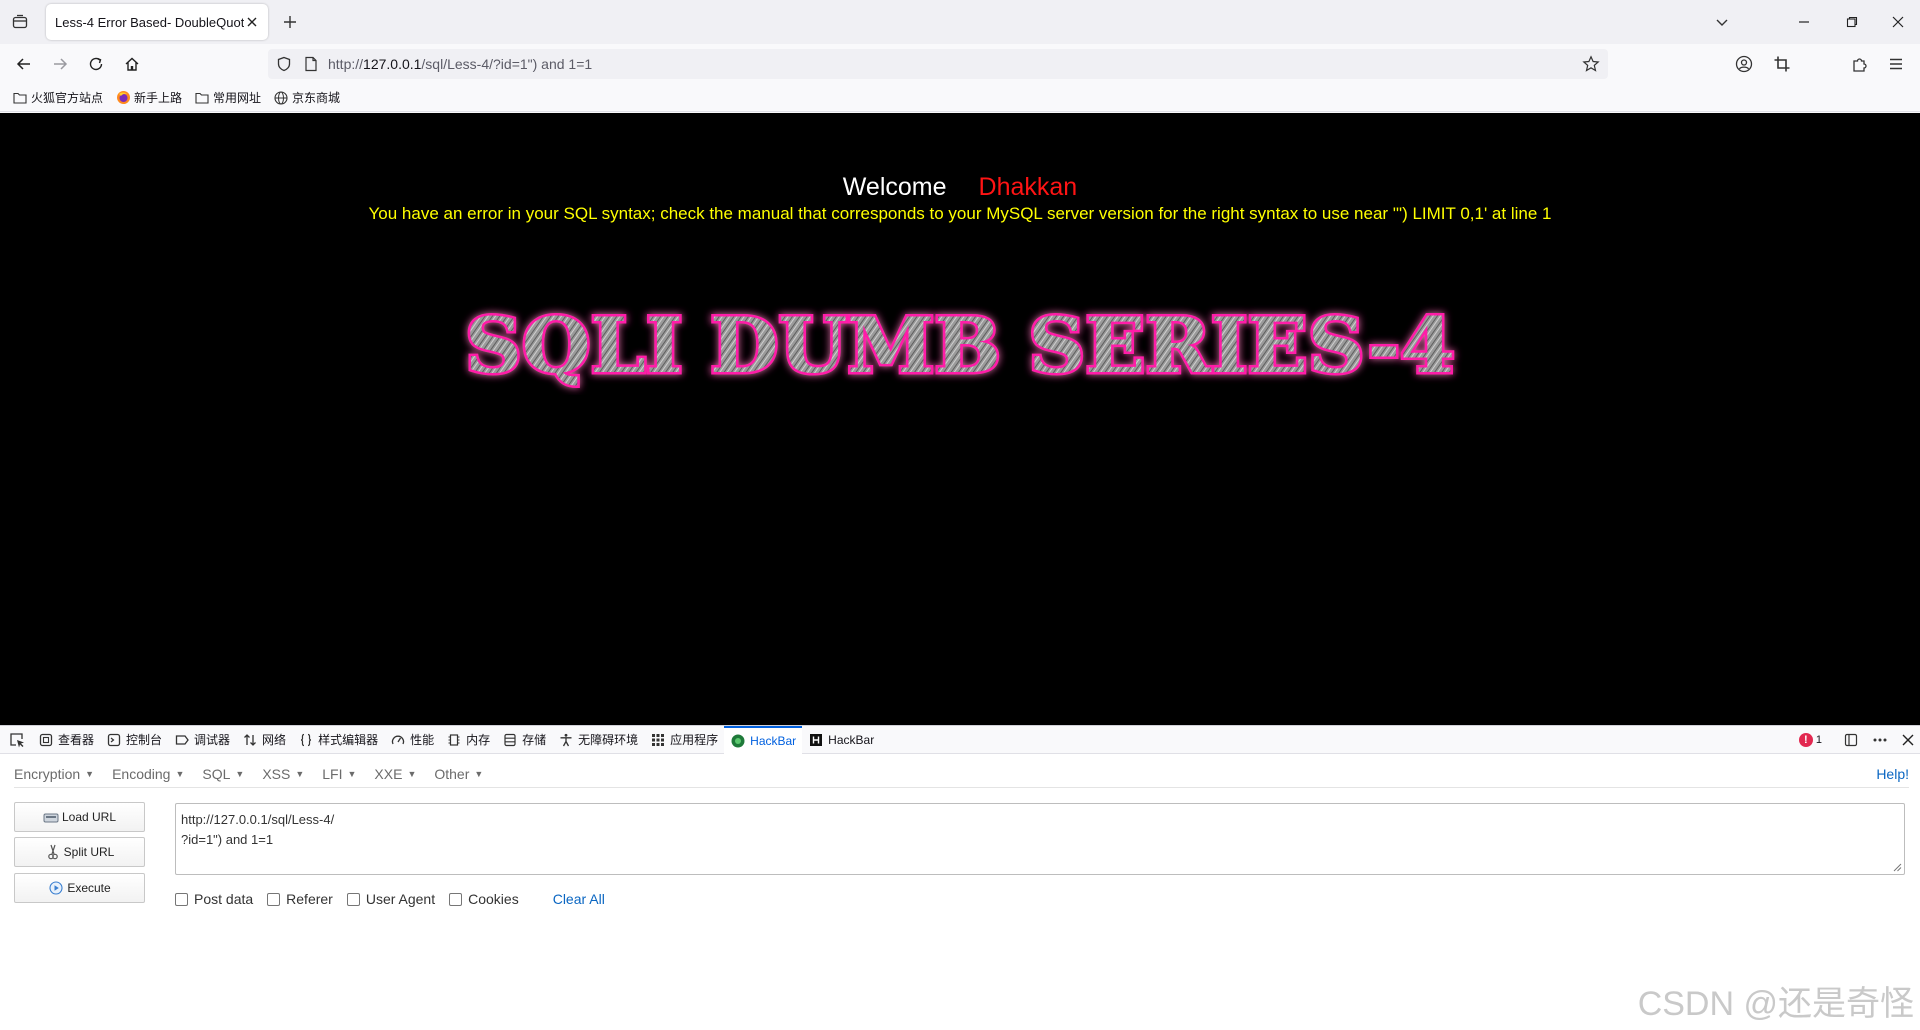 The height and width of the screenshot is (1030, 1920). What do you see at coordinates (960, 345) in the screenshot?
I see `banner-text: SQLI DUMB SERIES-4` at bounding box center [960, 345].